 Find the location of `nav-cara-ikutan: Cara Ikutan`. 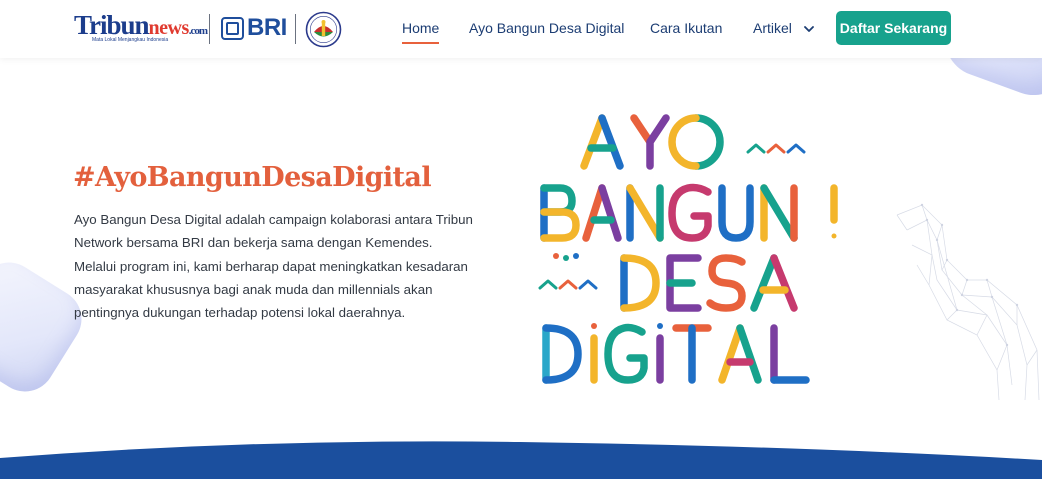

nav-cara-ikutan: Cara Ikutan is located at coordinates (686, 28).